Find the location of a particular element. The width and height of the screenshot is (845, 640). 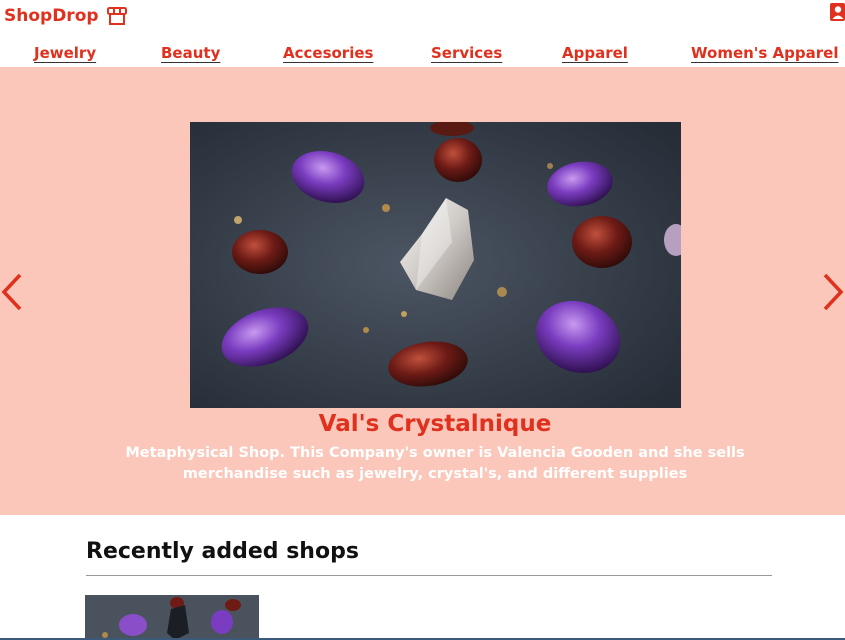

recently-added-heading: Recently added shops is located at coordinates (222, 551).